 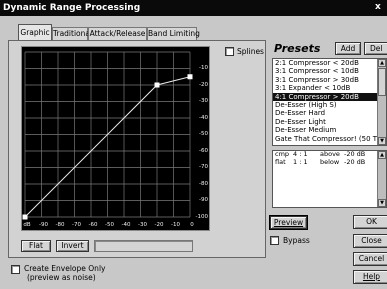 I want to click on preview-button: Preview, so click(x=288, y=222).